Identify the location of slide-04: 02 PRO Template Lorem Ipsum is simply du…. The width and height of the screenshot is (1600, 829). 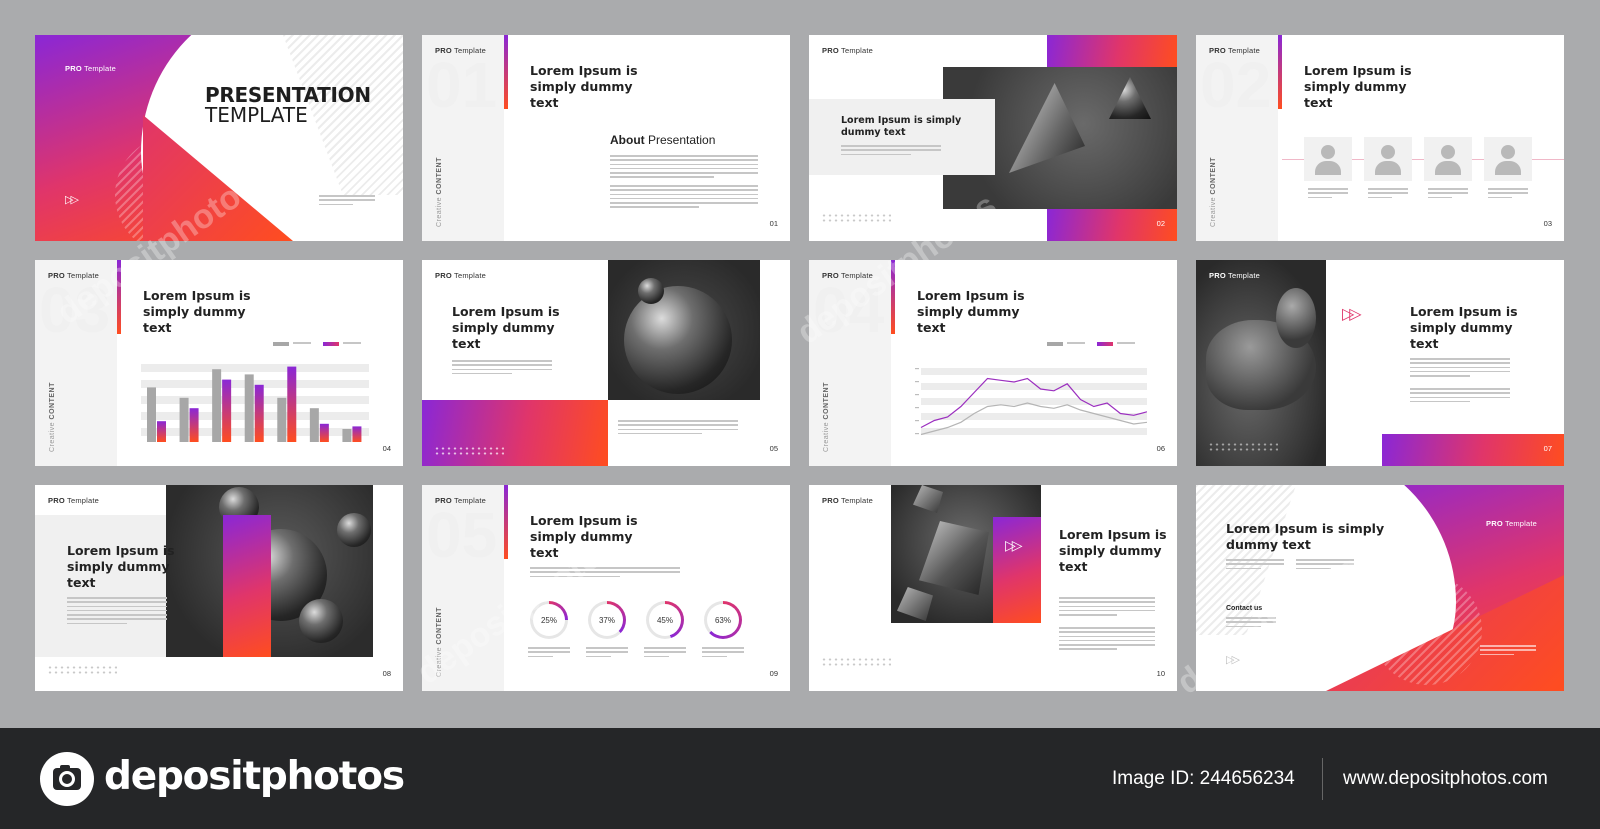
(1380, 138).